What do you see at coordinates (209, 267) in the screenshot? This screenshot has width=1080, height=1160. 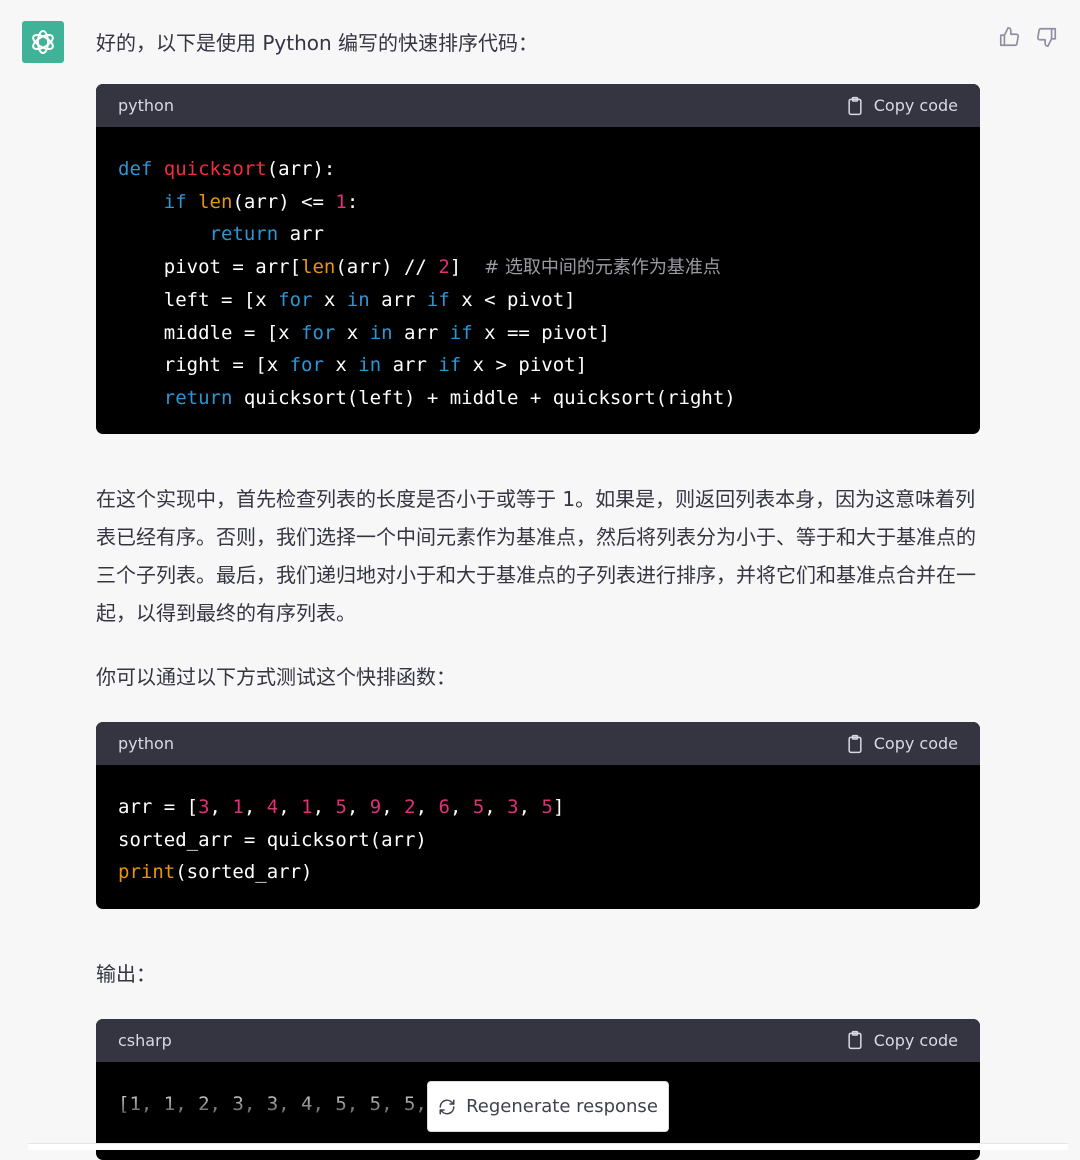 I see `code-token: pivot = arr[` at bounding box center [209, 267].